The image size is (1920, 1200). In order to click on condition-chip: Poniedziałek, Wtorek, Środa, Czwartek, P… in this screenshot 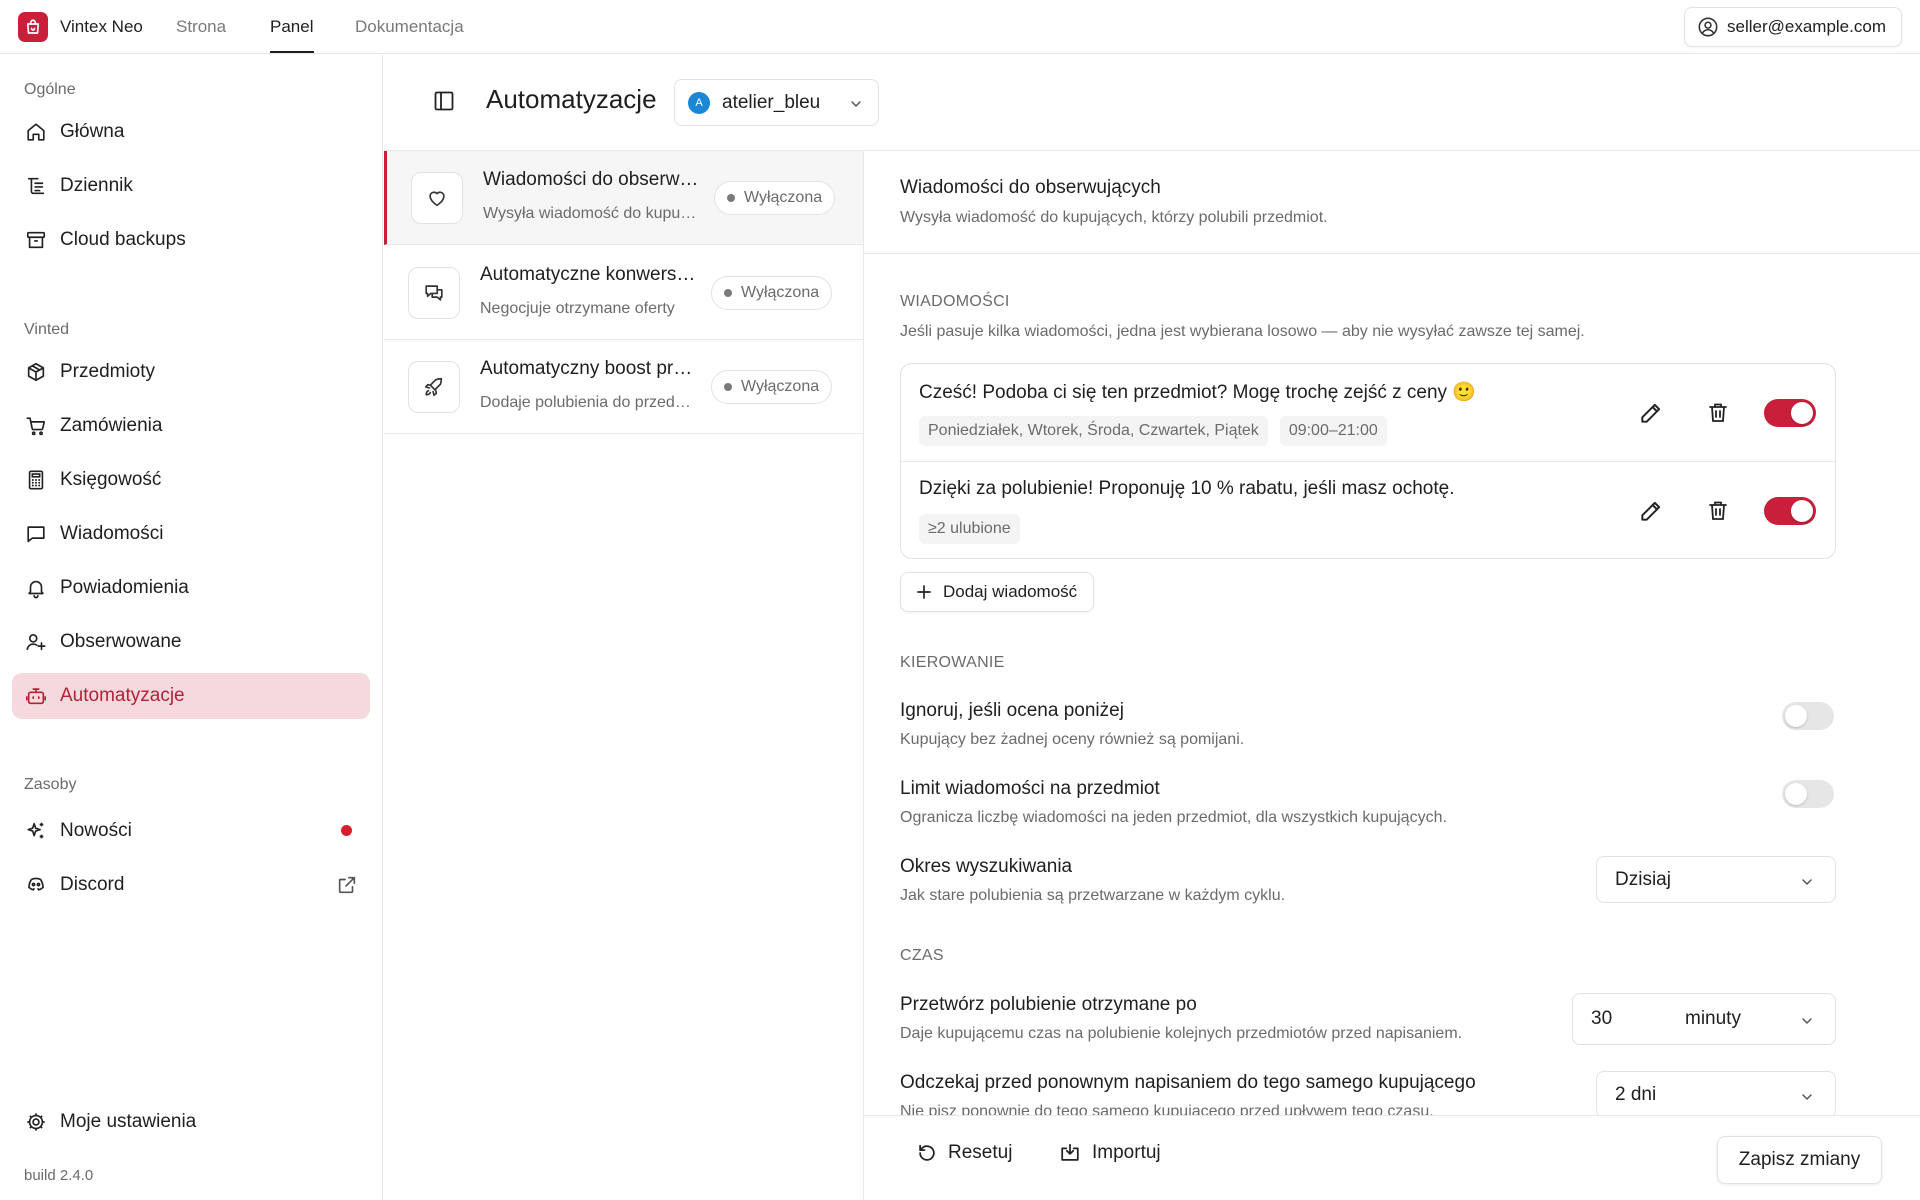, I will do `click(1093, 431)`.